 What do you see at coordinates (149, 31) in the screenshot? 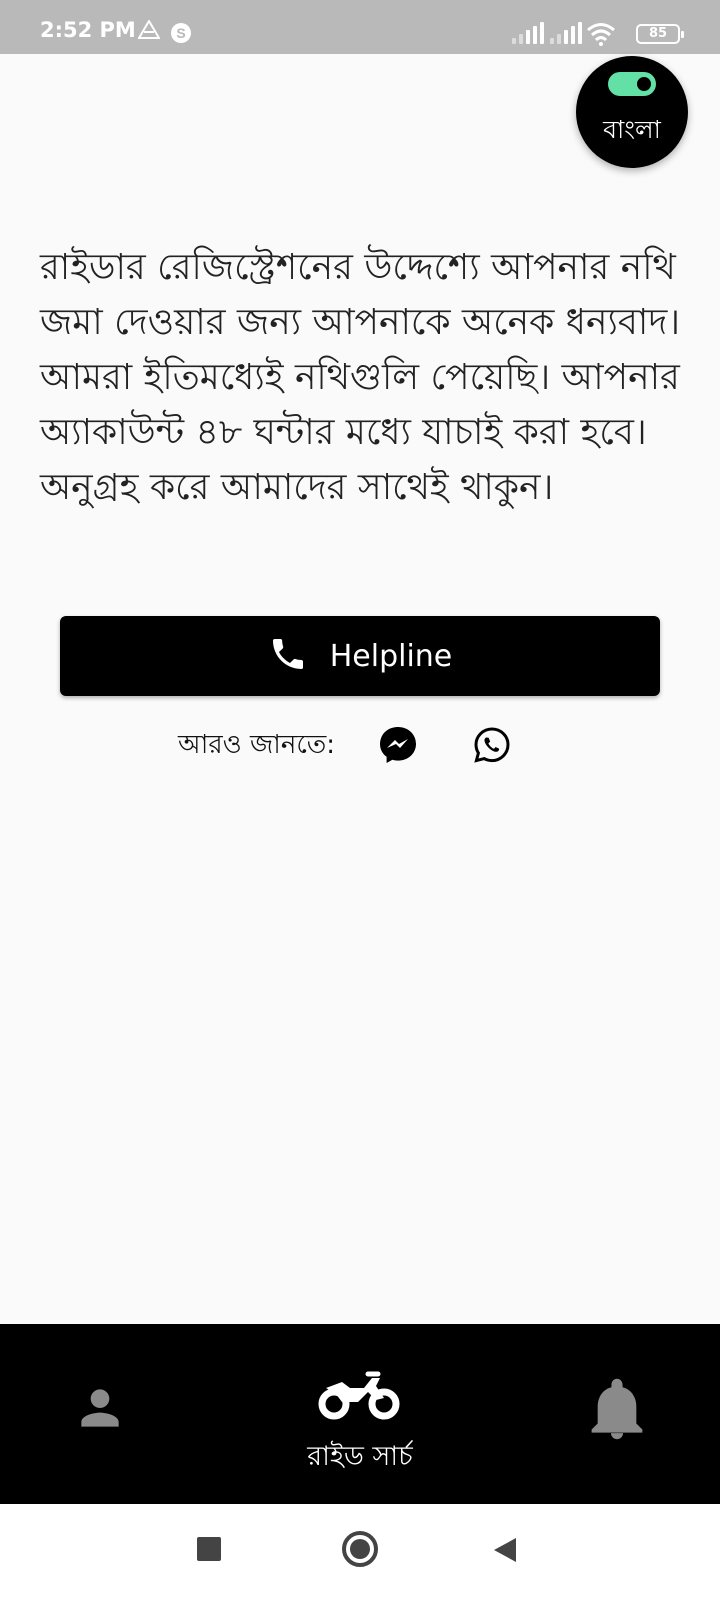
I see `drive-icon` at bounding box center [149, 31].